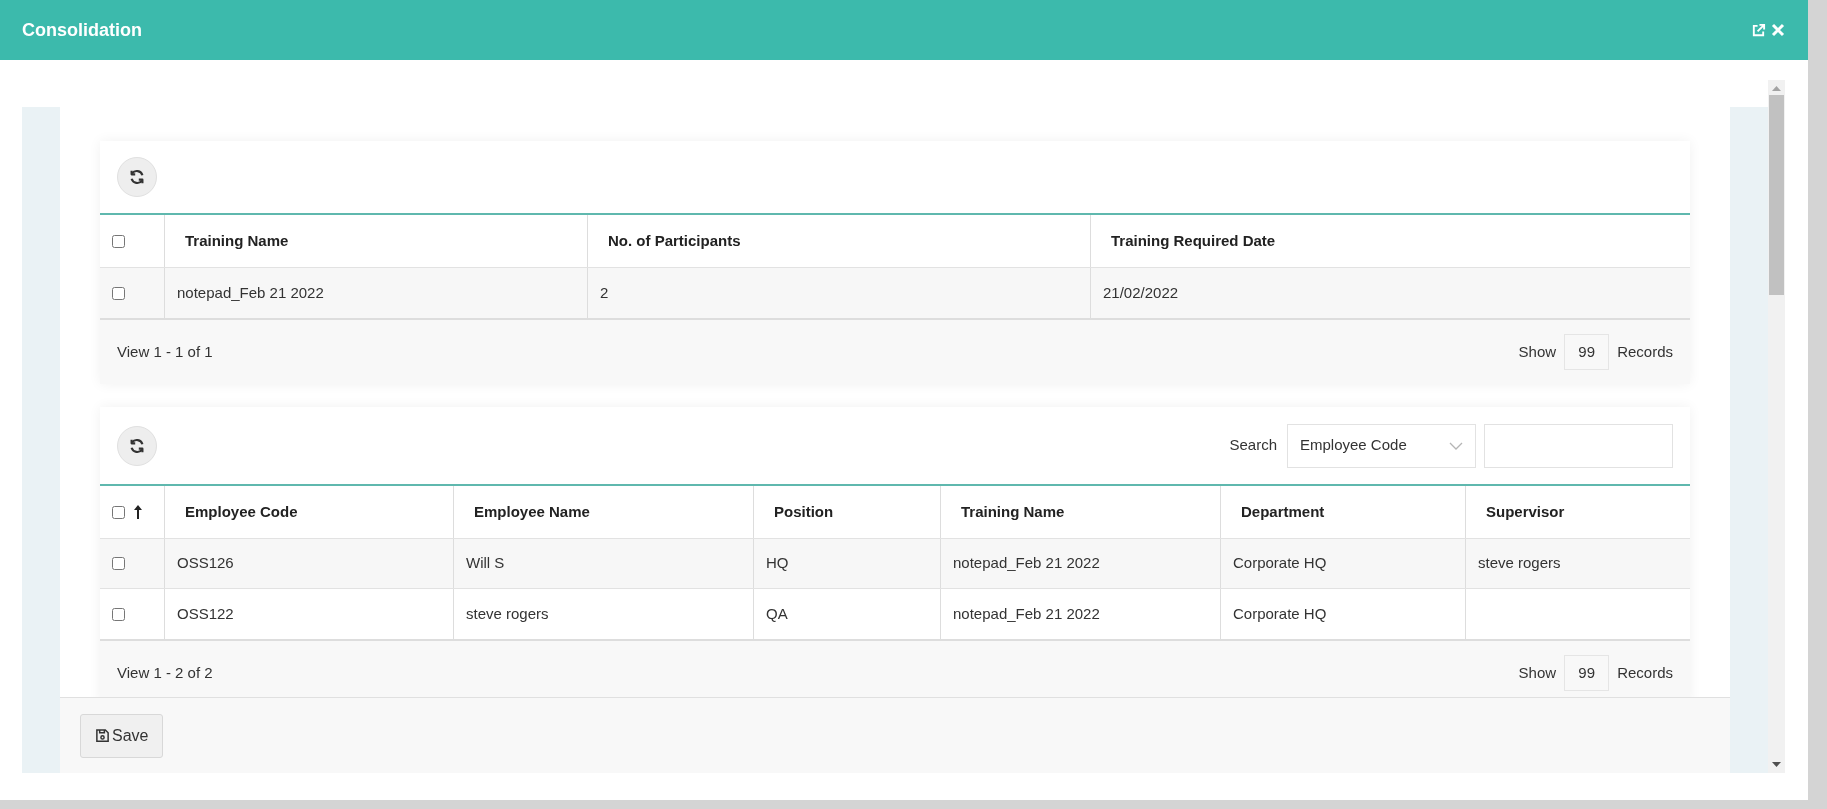 This screenshot has height=809, width=1827. Describe the element at coordinates (138, 512) in the screenshot. I see `sort-arrow-icon` at that location.